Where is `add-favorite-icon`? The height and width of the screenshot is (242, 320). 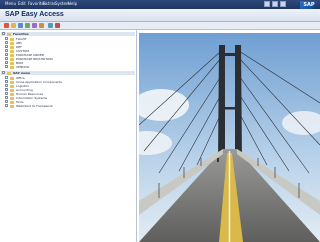 add-favorite-icon is located at coordinates (13, 25).